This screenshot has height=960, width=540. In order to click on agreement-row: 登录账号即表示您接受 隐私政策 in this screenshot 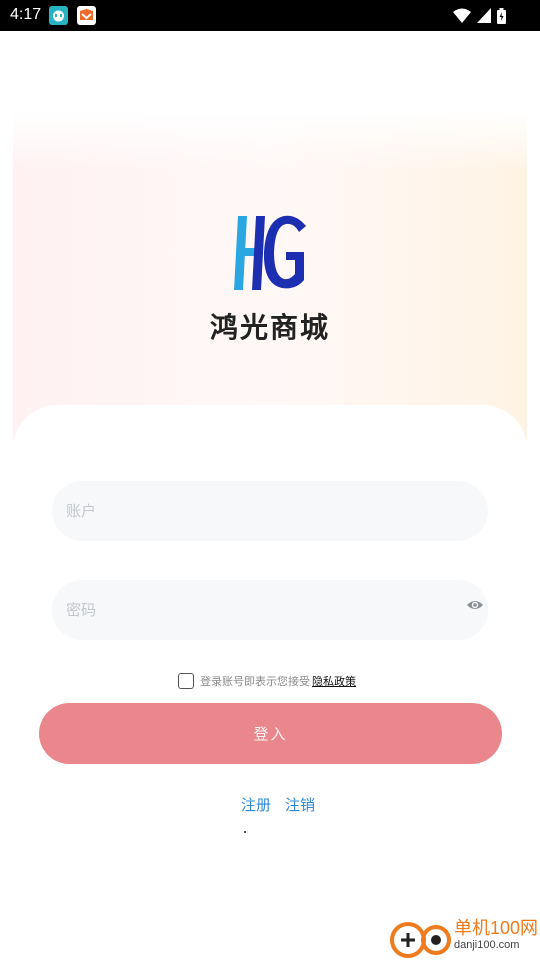, I will do `click(267, 681)`.